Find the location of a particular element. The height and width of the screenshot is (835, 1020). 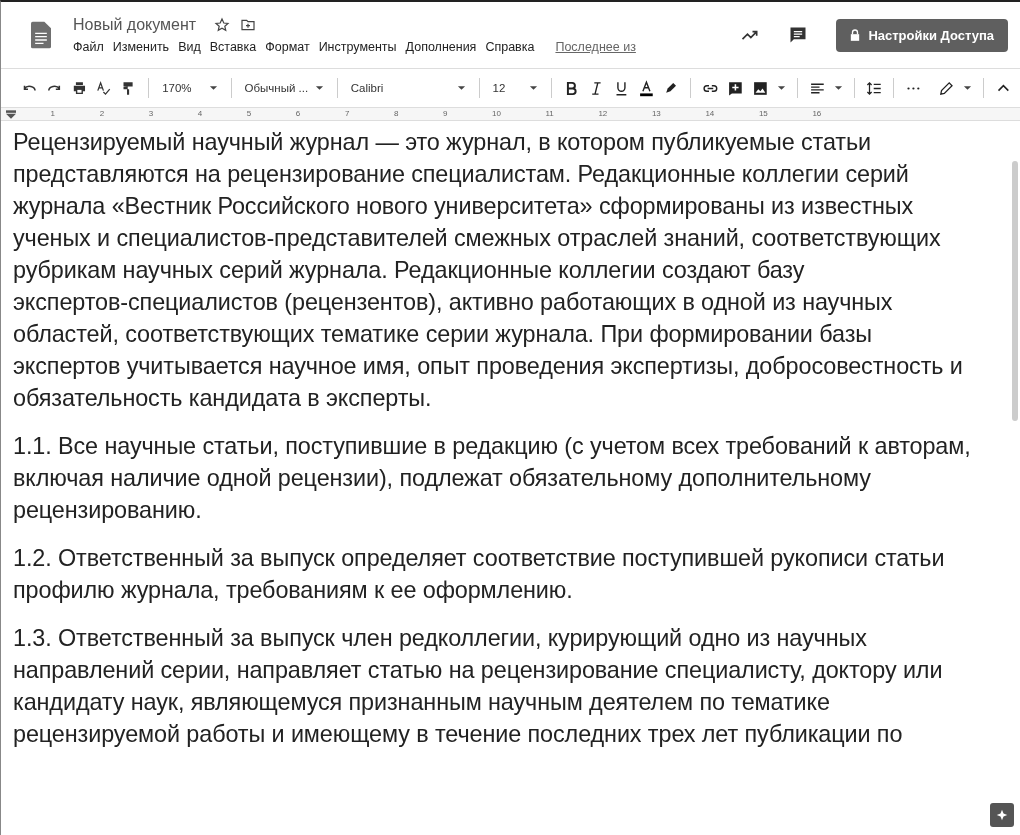

ruler-number: 11 is located at coordinates (549, 114).